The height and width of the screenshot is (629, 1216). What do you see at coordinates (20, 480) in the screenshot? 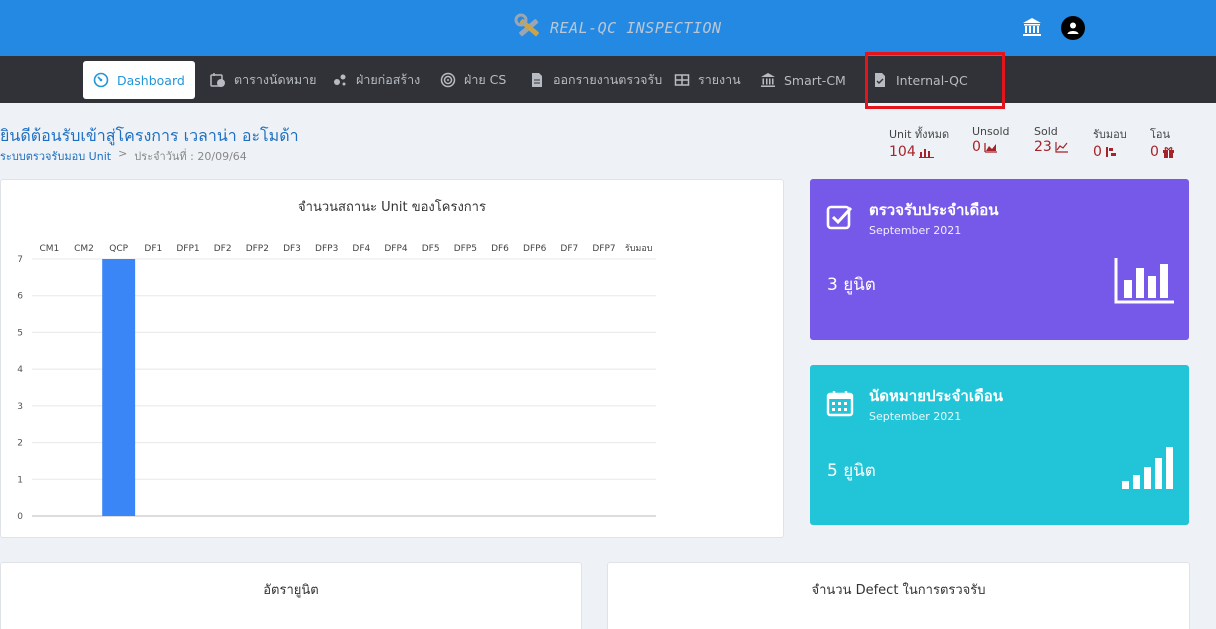
I see `y-tick-label: 1` at bounding box center [20, 480].